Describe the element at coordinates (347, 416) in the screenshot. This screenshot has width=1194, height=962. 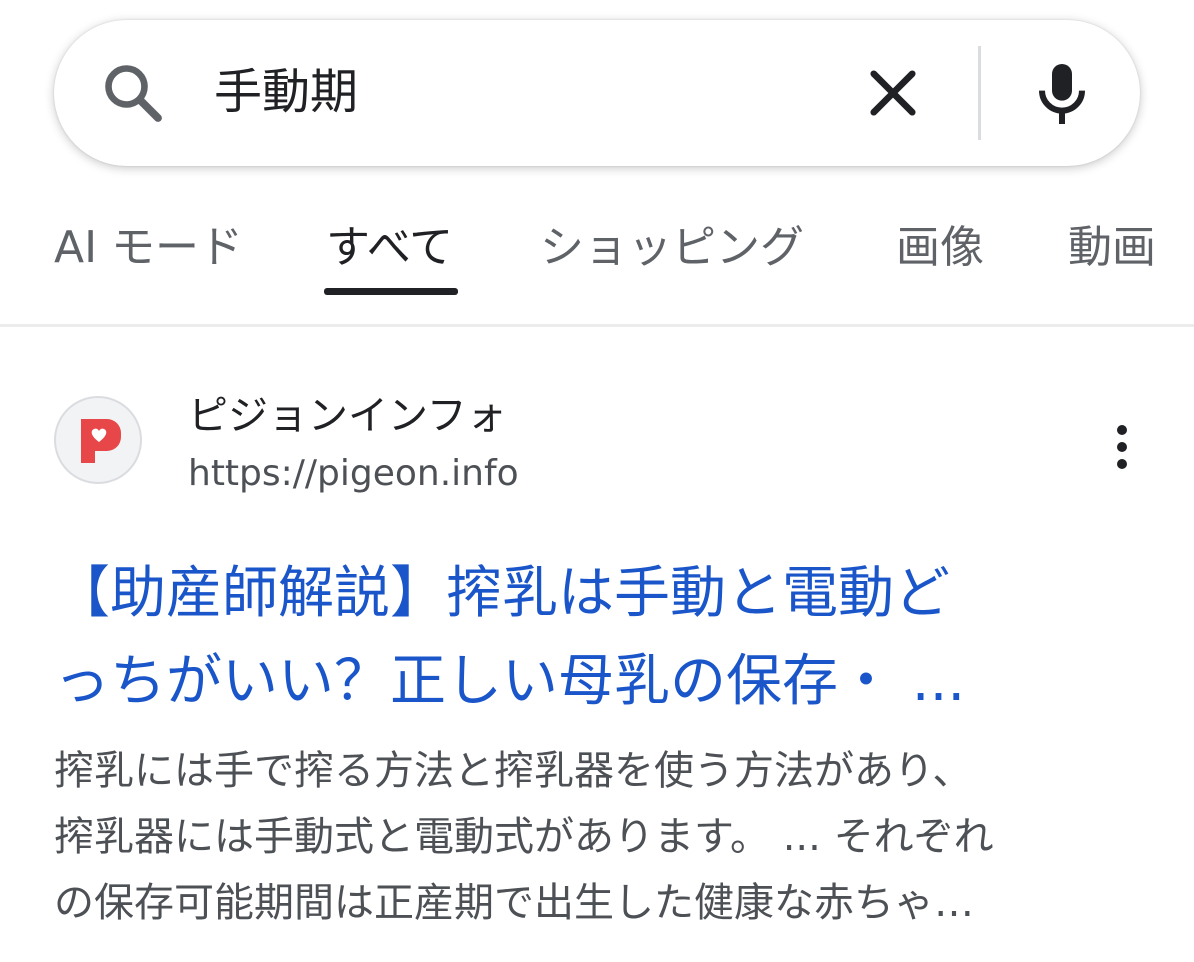
I see `result-site-name: ピジョンインフォ` at that location.